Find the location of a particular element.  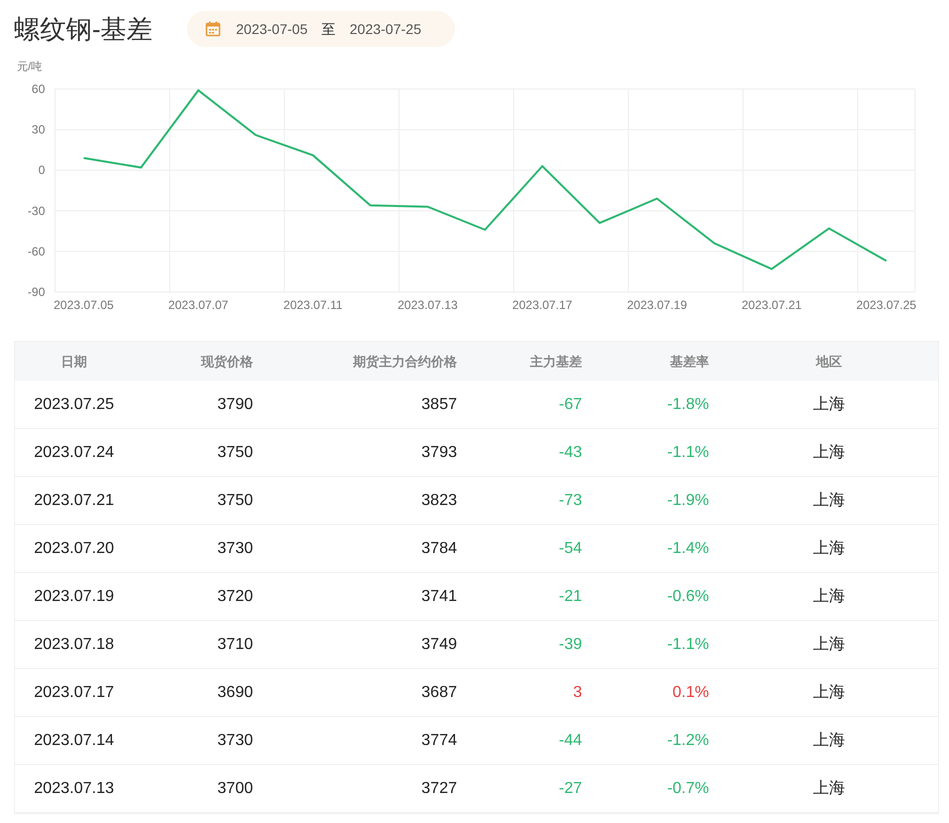

table-cell: 3690 is located at coordinates (235, 692).